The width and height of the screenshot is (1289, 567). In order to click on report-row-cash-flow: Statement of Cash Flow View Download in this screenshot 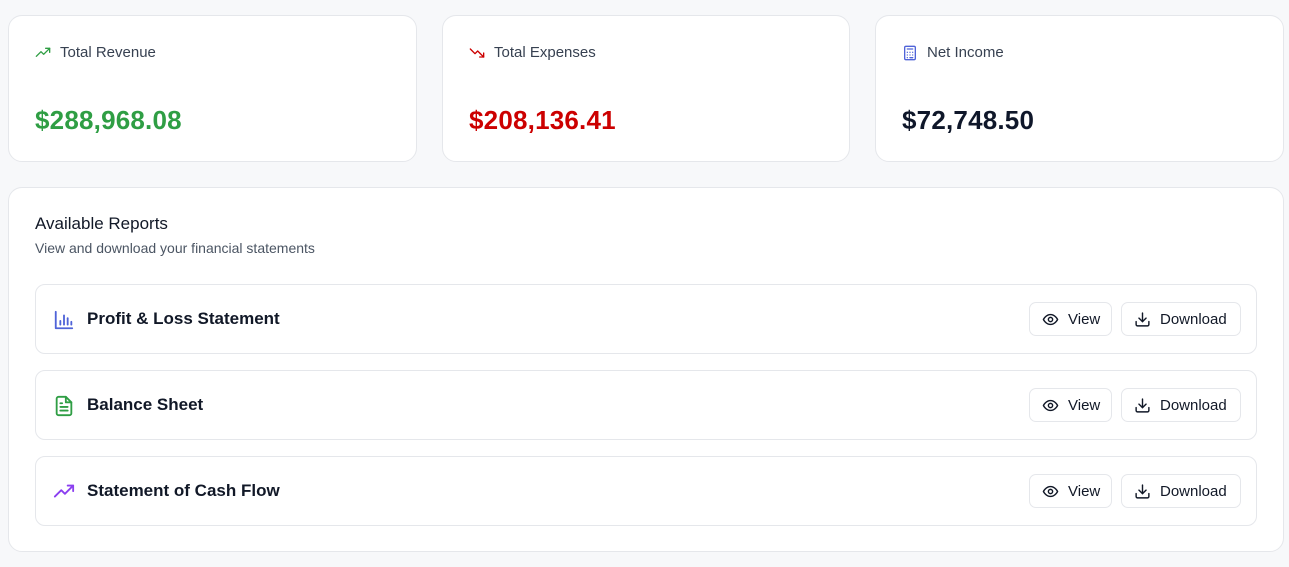, I will do `click(646, 491)`.